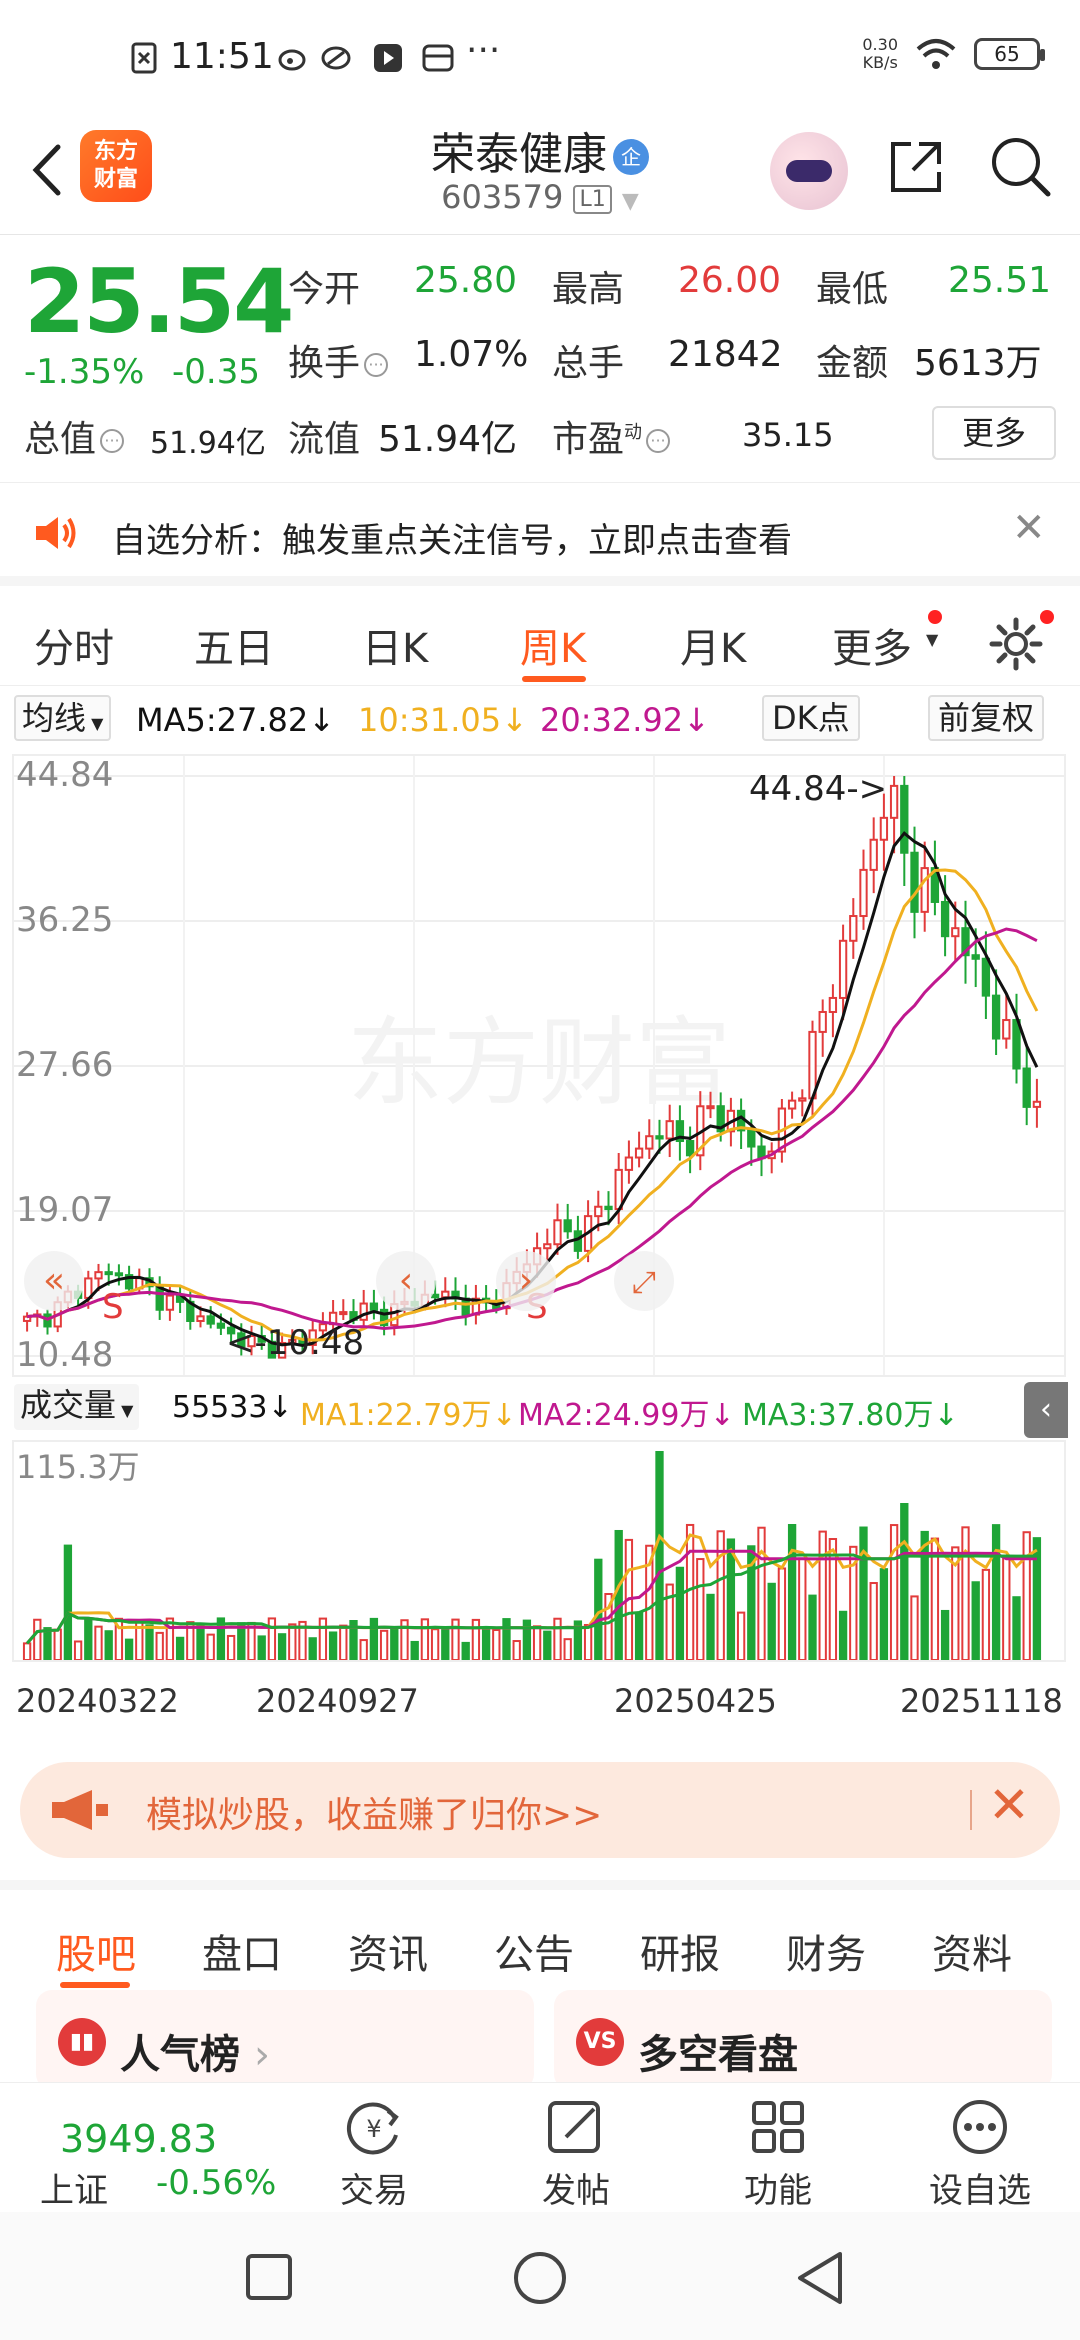 This screenshot has height=2340, width=1080. I want to click on popularity-card: ▮▮ 人气榜 ›, so click(285, 2040).